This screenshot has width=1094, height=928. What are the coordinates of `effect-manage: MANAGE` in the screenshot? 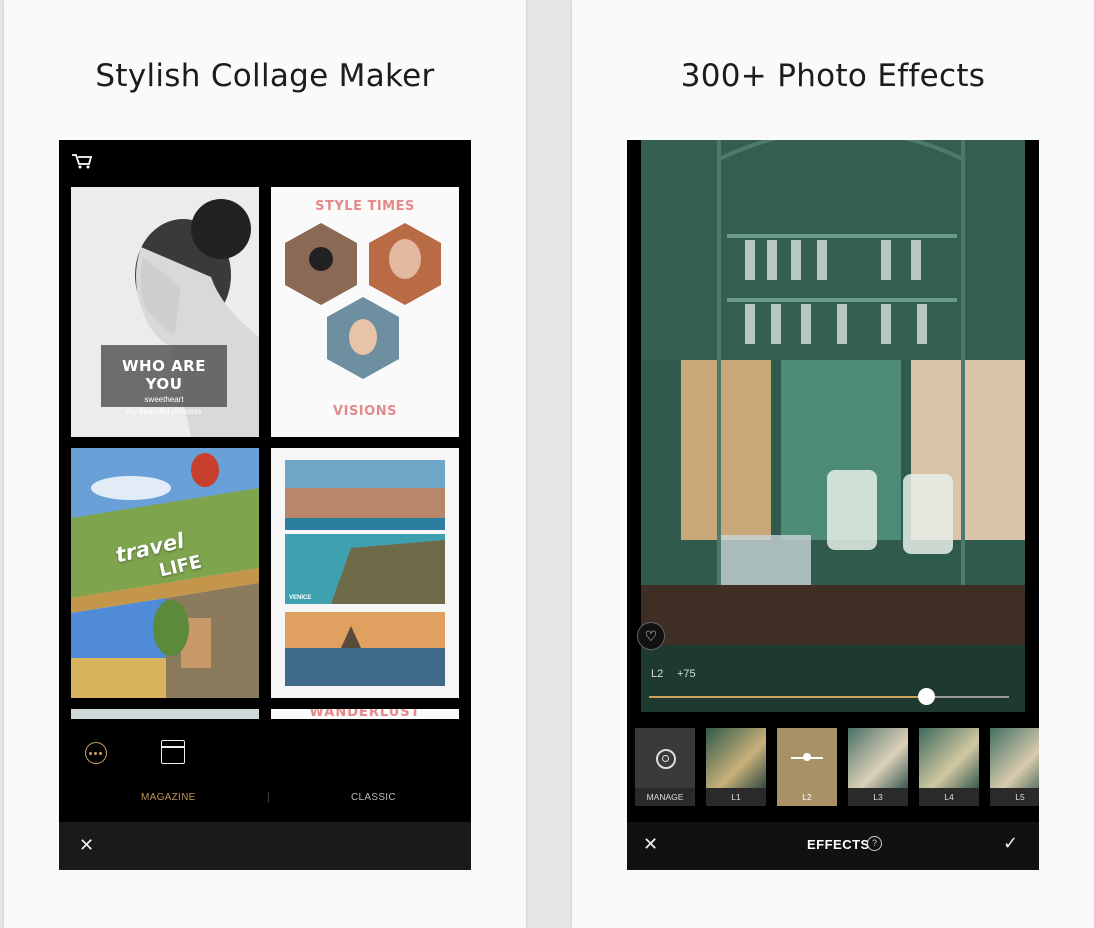 It's located at (665, 767).